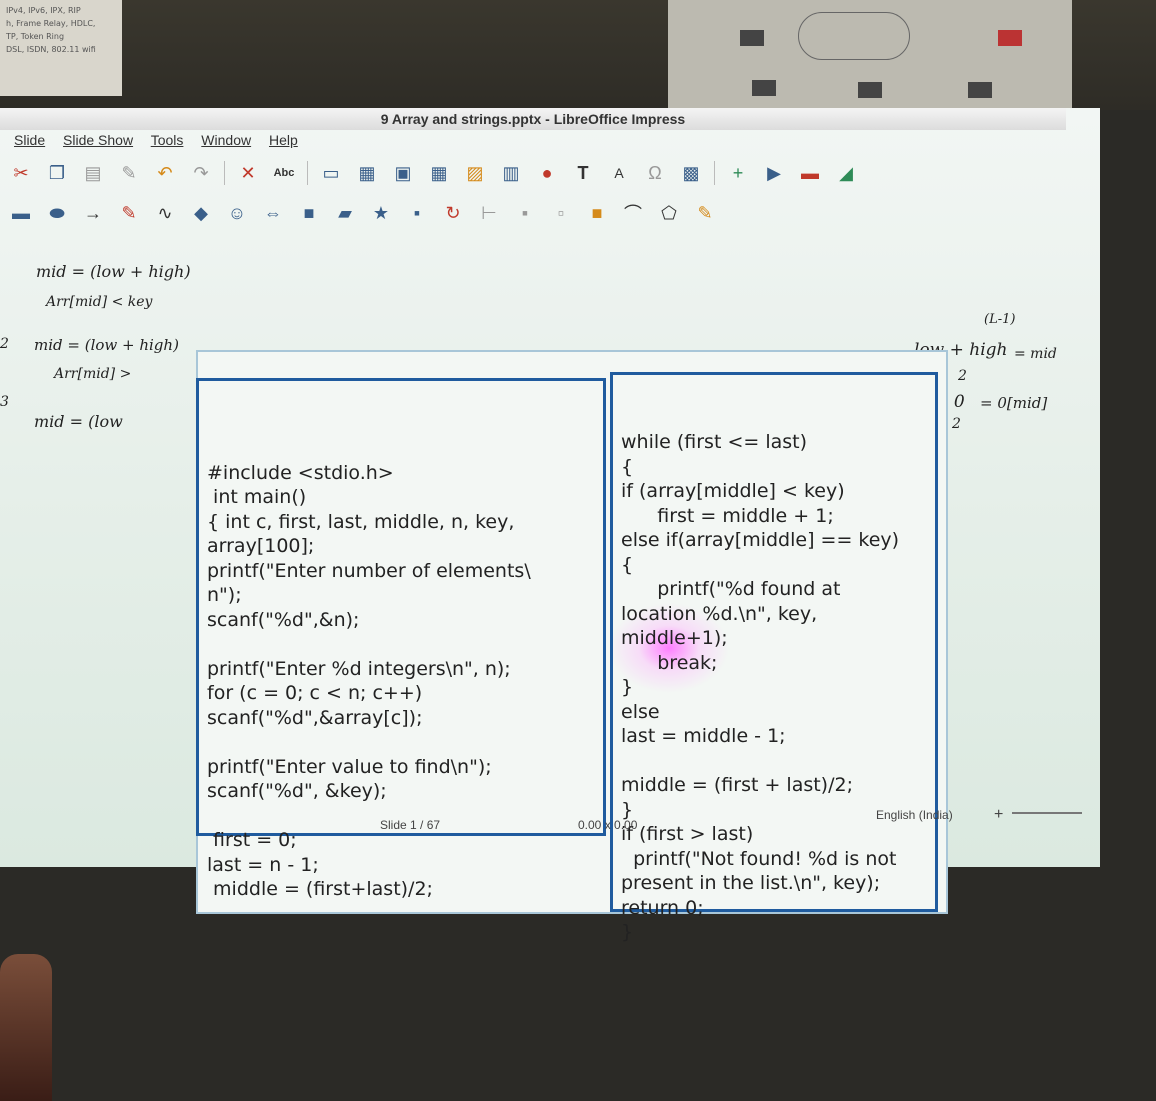  Describe the element at coordinates (167, 140) in the screenshot. I see `menu-item-tools: Tools` at that location.